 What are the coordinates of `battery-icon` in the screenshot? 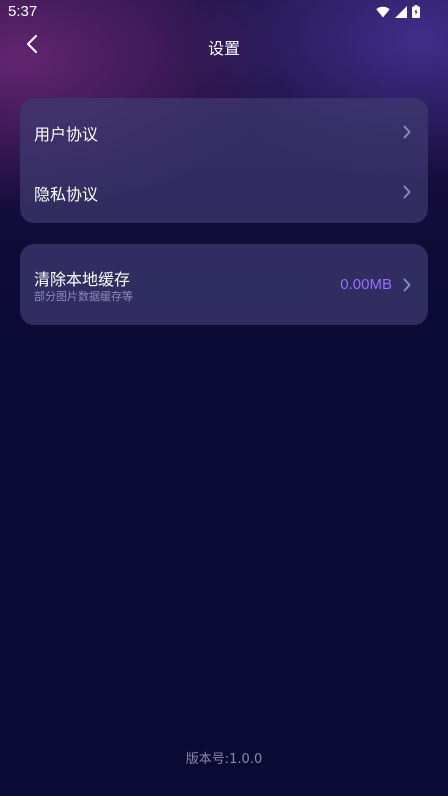 It's located at (416, 12).